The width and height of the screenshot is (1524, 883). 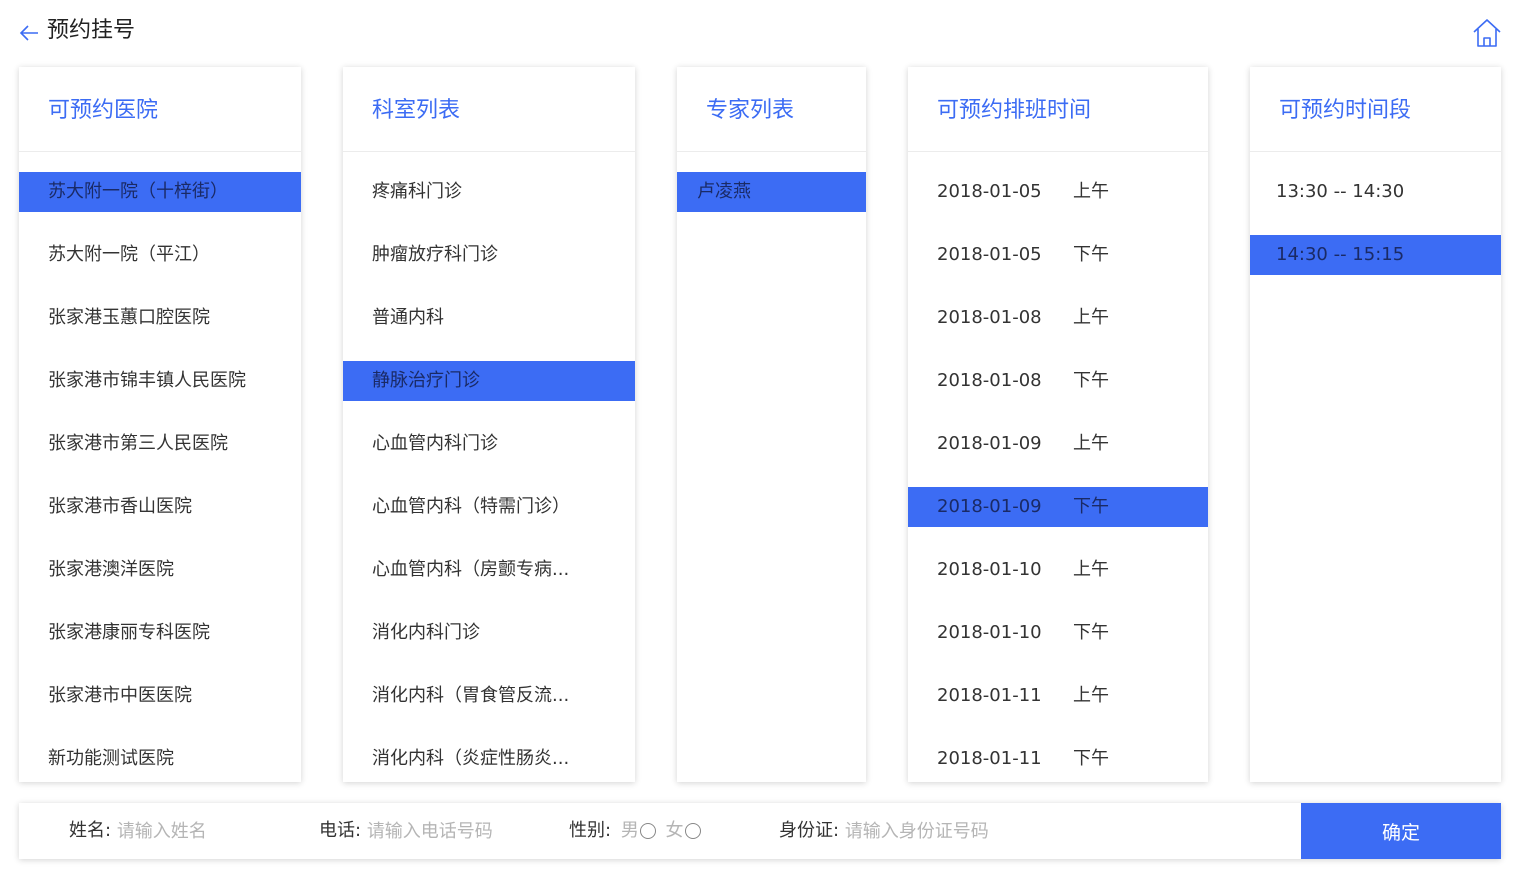 I want to click on id-field: 身份证:, so click(x=942, y=831).